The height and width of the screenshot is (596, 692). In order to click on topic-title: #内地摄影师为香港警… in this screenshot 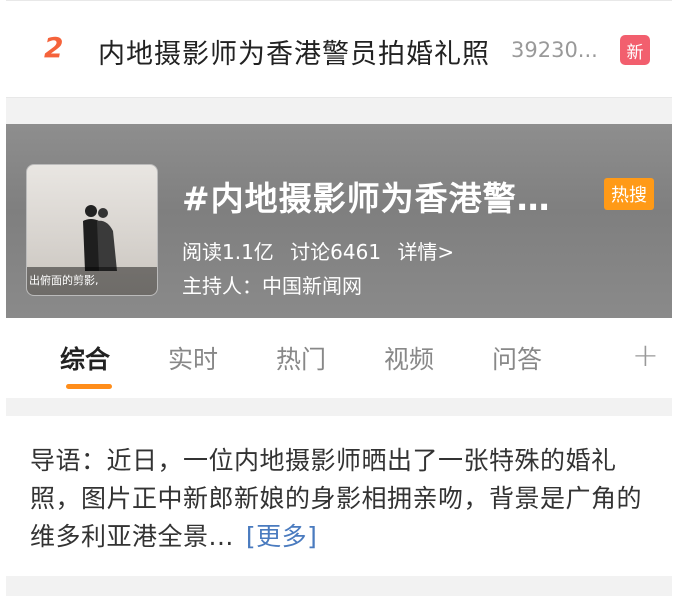, I will do `click(366, 198)`.